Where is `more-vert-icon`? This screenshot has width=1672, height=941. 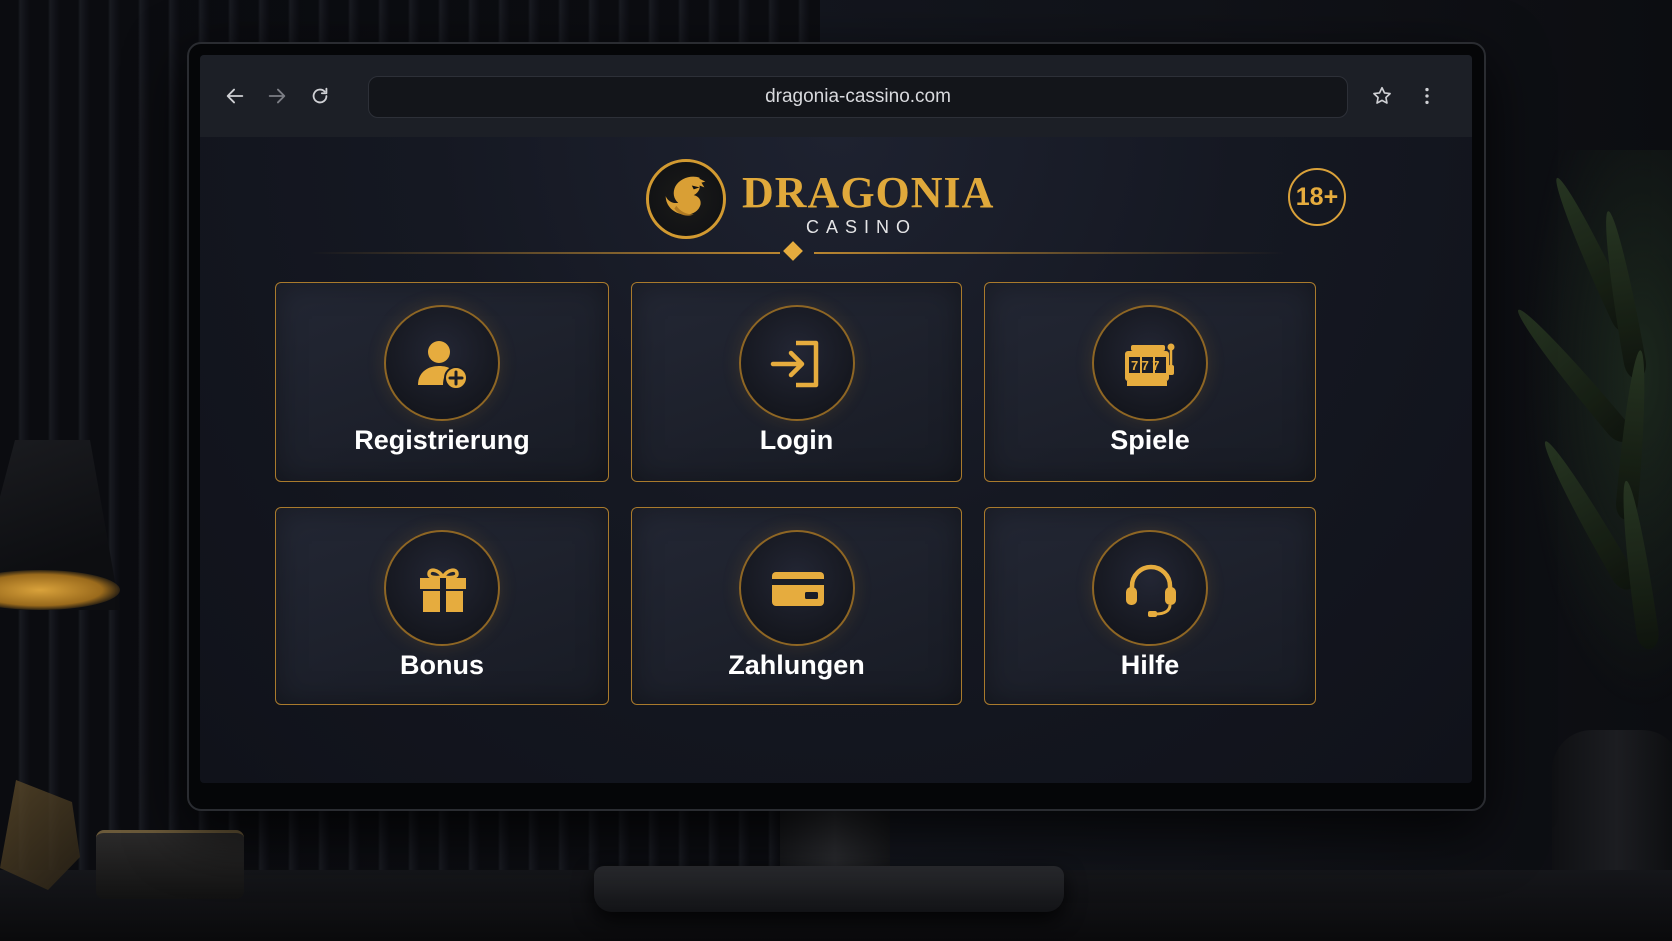 more-vert-icon is located at coordinates (1427, 96).